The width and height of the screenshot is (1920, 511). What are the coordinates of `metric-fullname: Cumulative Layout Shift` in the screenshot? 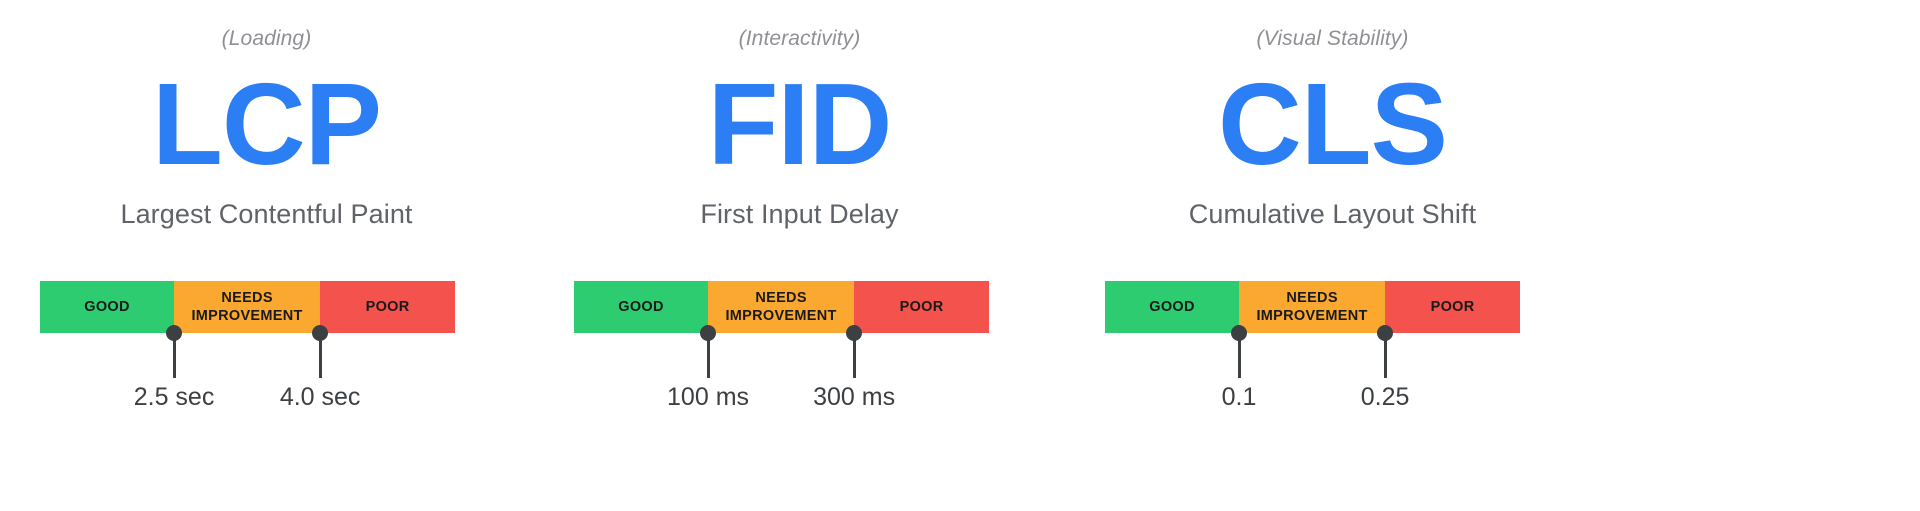 It's located at (1332, 214).